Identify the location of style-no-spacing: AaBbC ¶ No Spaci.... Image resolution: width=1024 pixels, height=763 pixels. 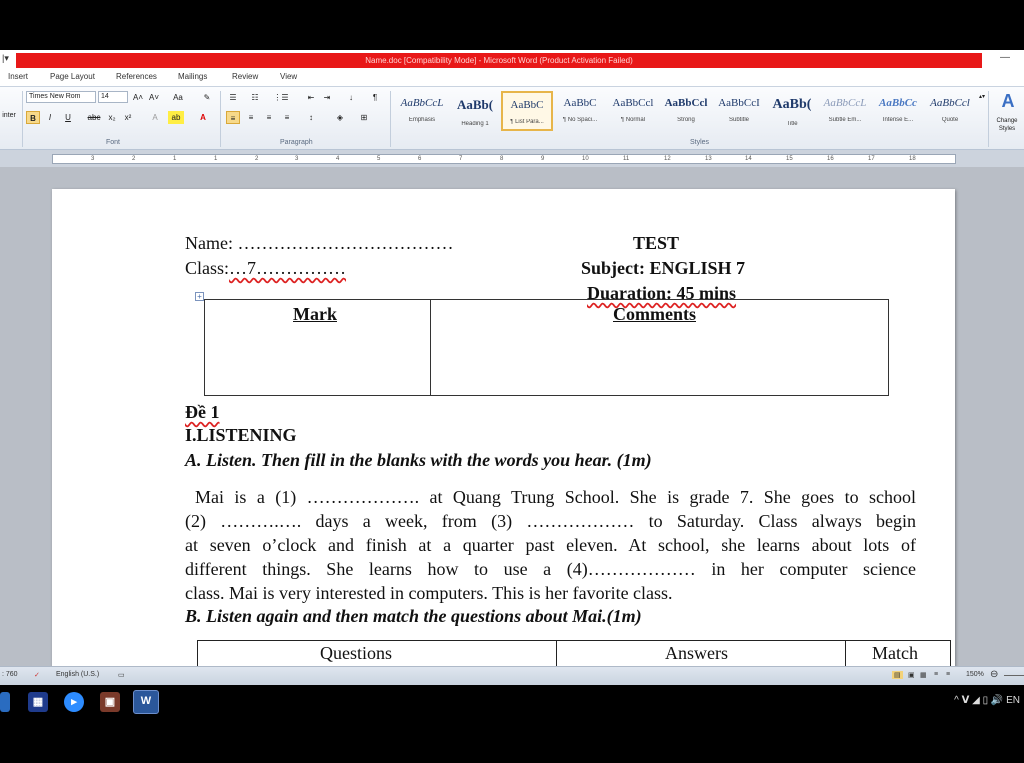
(580, 111).